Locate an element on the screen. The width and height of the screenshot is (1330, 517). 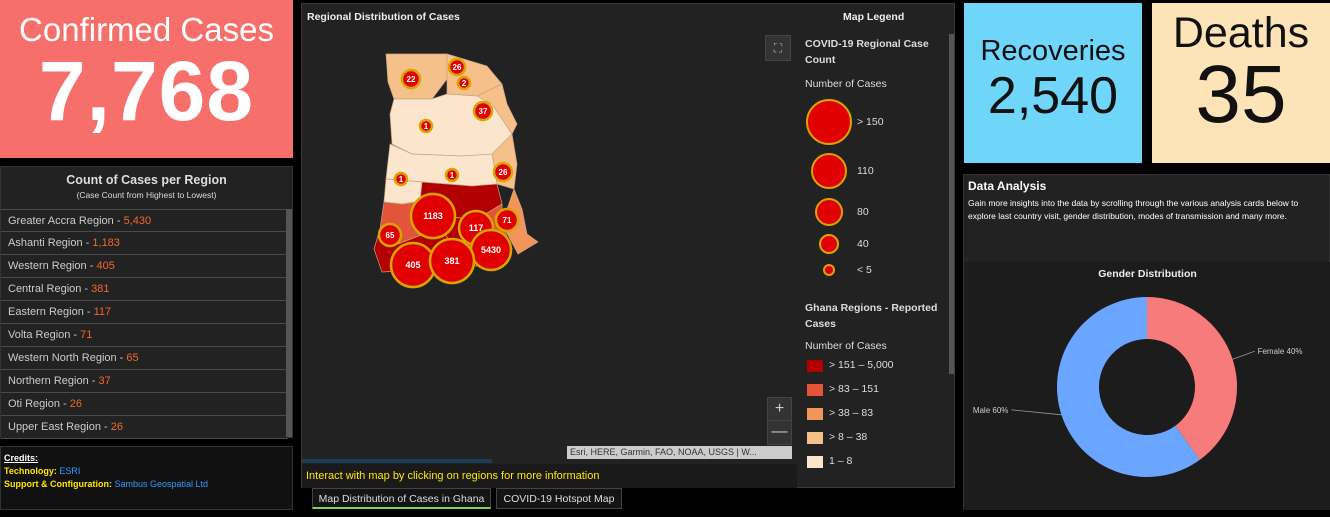
technology-label: Technology: is located at coordinates (30, 471).